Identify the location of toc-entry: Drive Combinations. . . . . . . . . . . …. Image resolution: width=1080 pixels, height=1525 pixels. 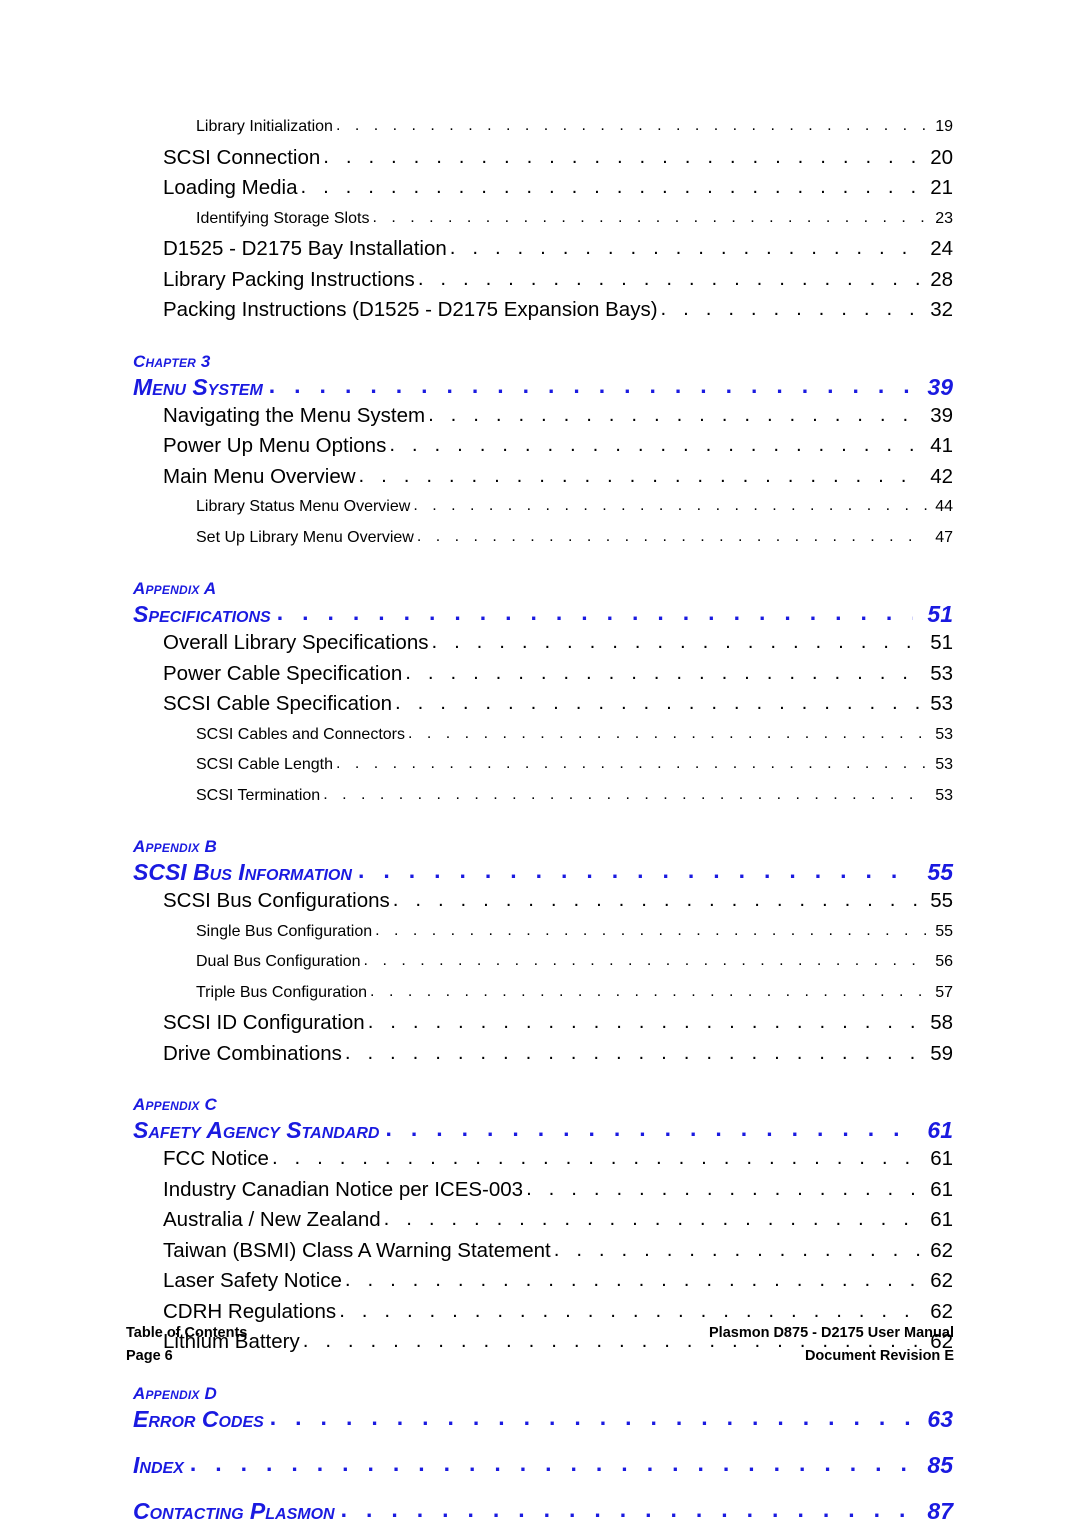
(558, 1054).